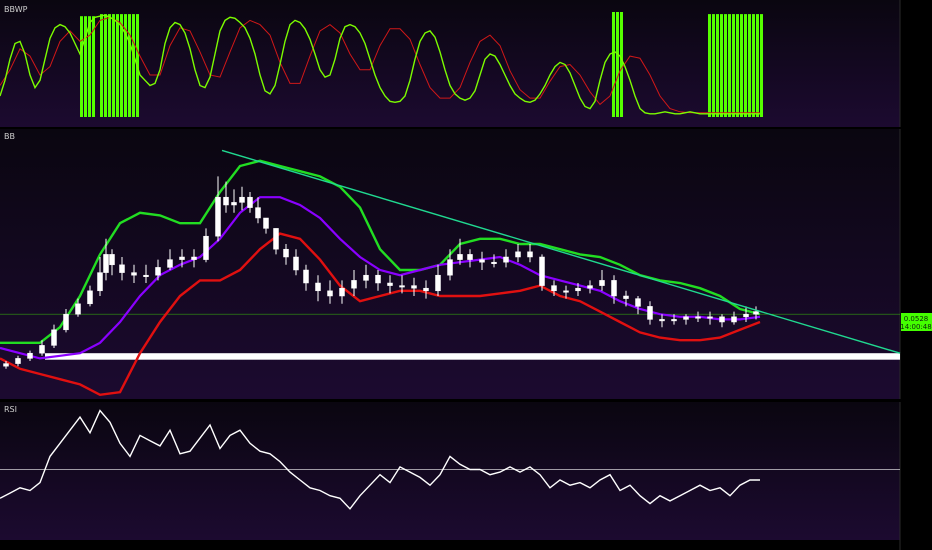 The width and height of the screenshot is (932, 550). I want to click on bbwp-pane-label: BBWP, so click(16, 9).